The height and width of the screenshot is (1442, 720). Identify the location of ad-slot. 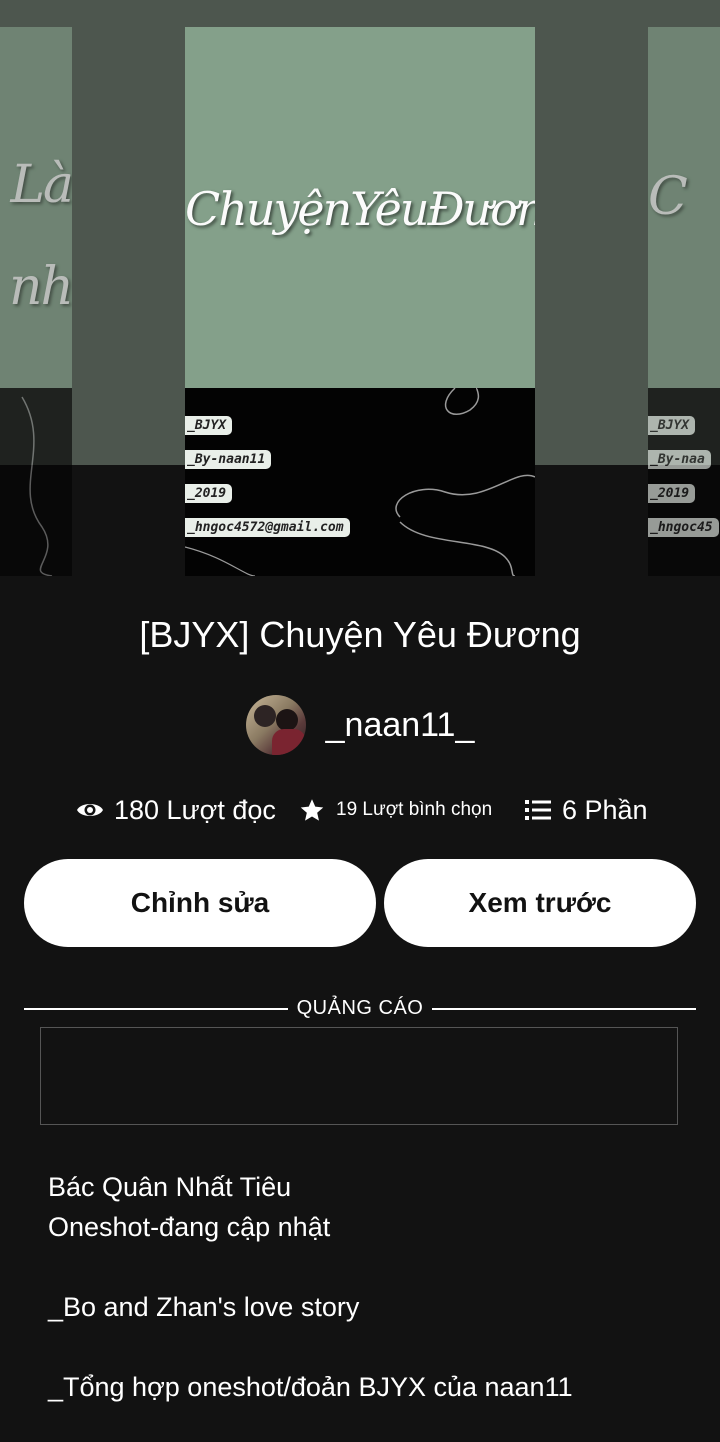
(359, 1076).